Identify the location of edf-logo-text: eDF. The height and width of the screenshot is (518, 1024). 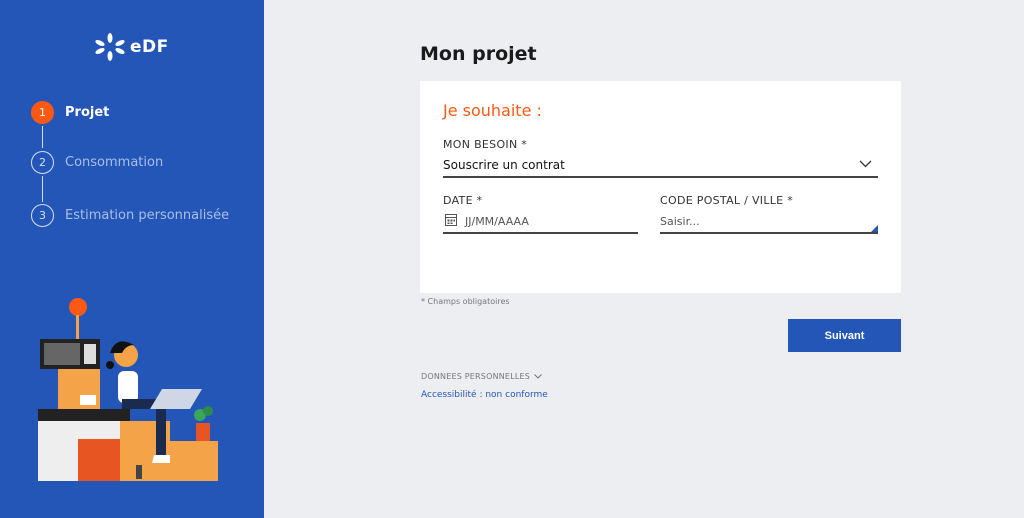
(149, 47).